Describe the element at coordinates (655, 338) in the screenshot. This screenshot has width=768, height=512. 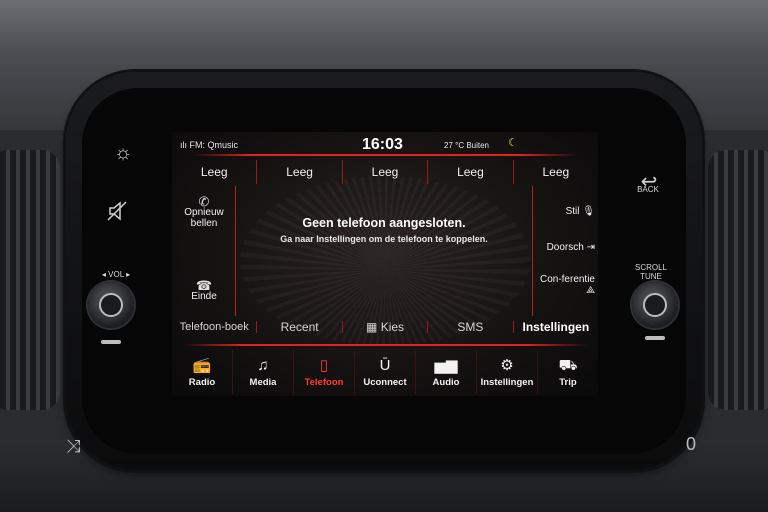
I see `tune-knob-indicator` at that location.